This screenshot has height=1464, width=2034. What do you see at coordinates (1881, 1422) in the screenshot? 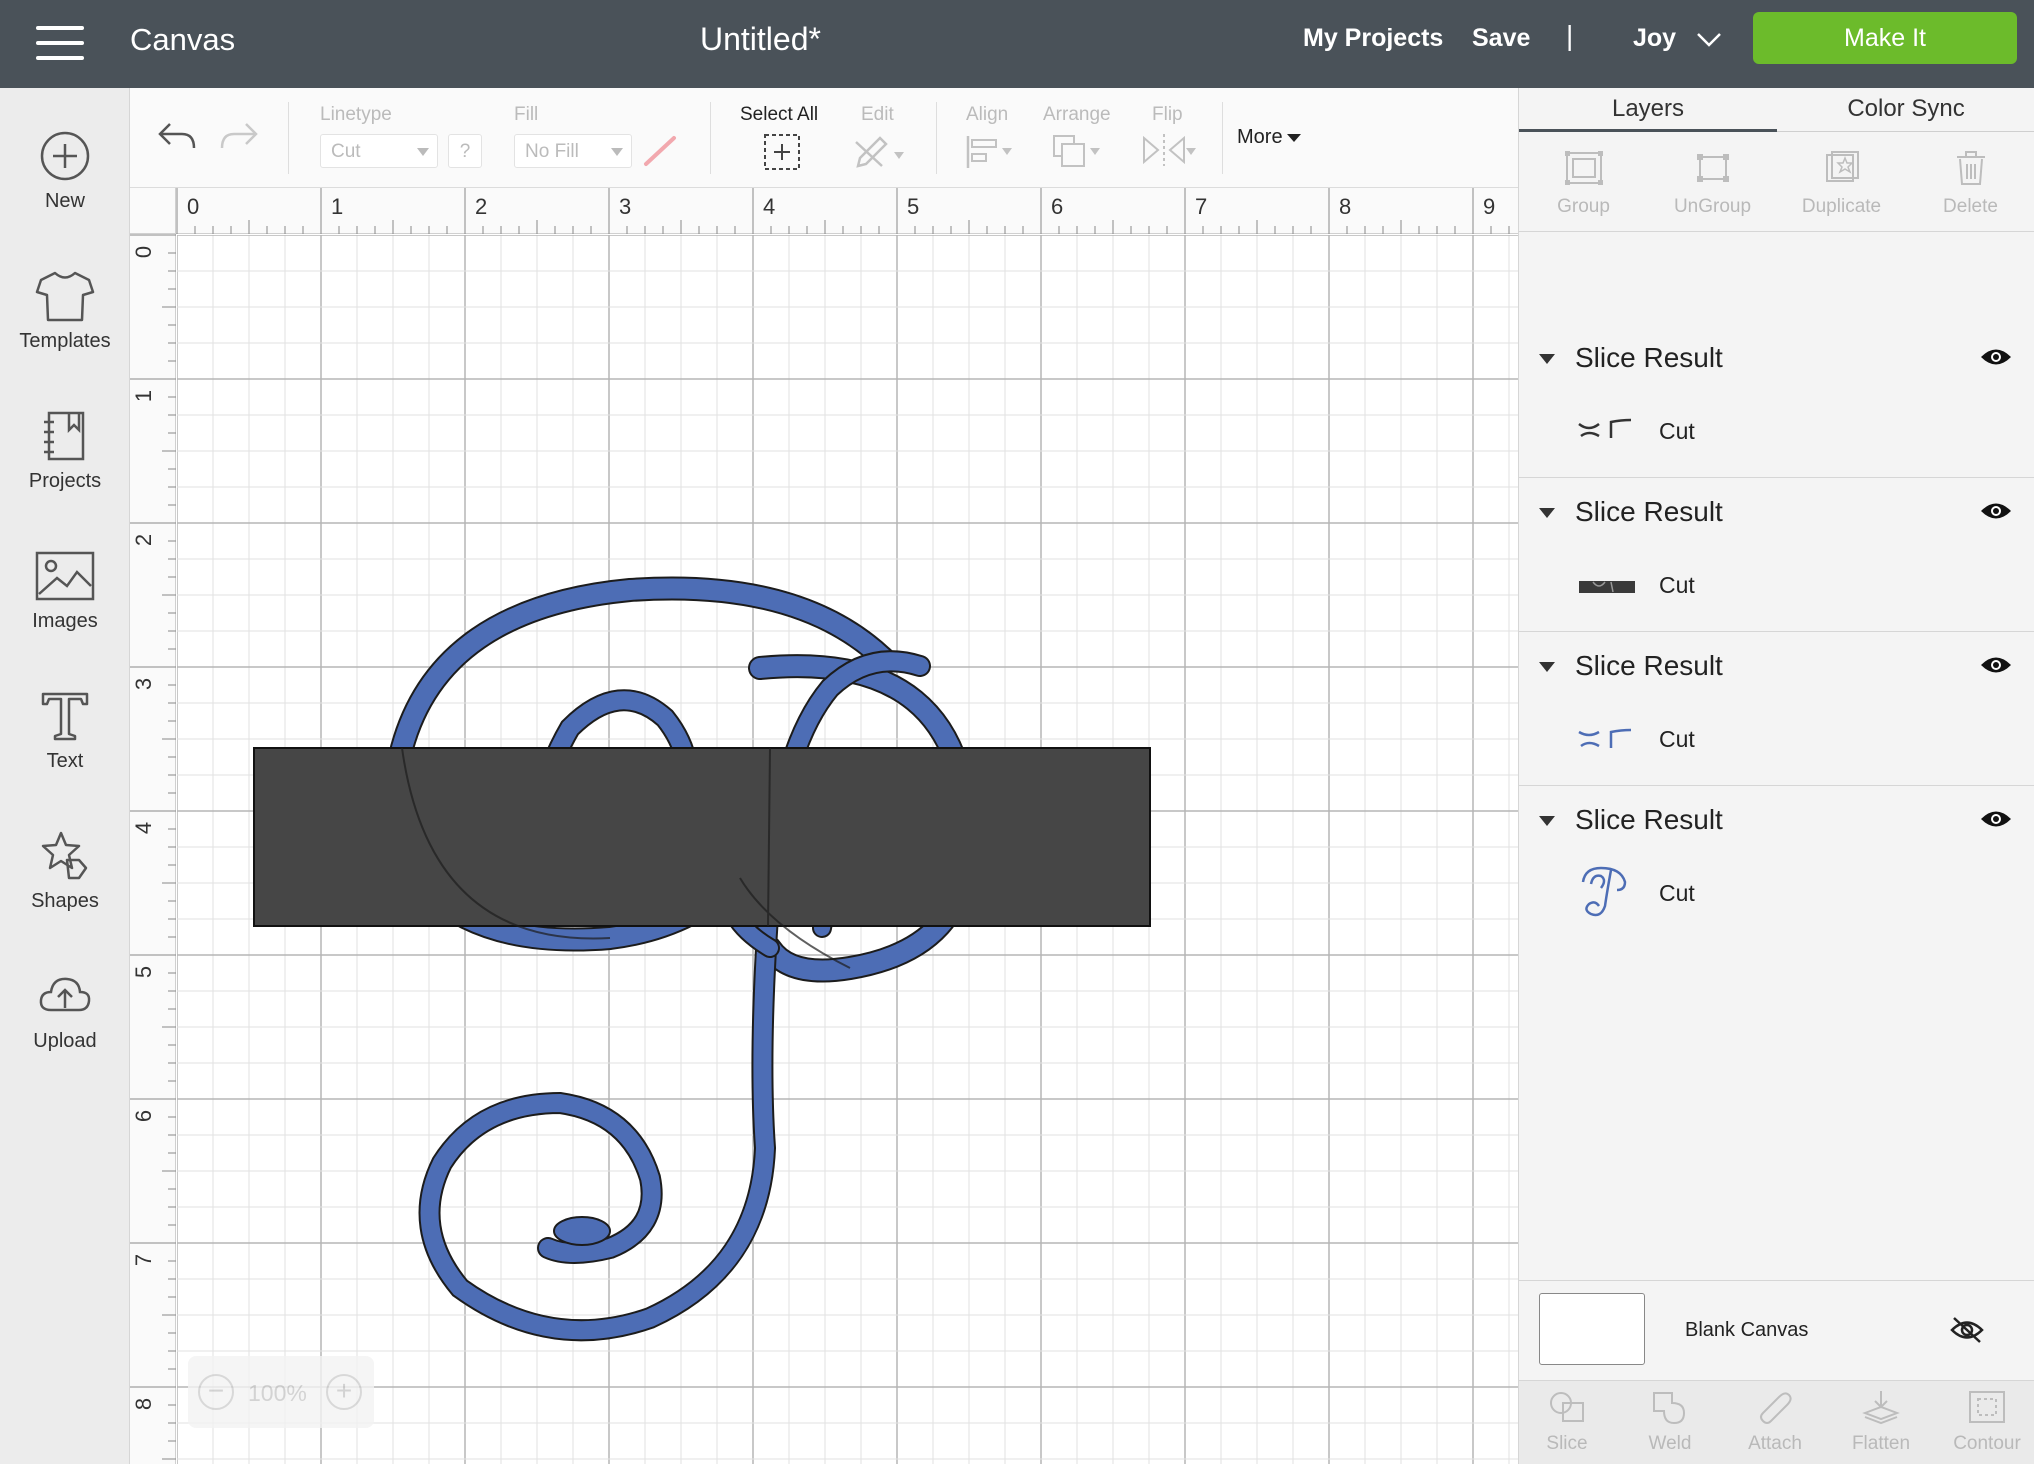
I see `flatten-button: Flatten` at bounding box center [1881, 1422].